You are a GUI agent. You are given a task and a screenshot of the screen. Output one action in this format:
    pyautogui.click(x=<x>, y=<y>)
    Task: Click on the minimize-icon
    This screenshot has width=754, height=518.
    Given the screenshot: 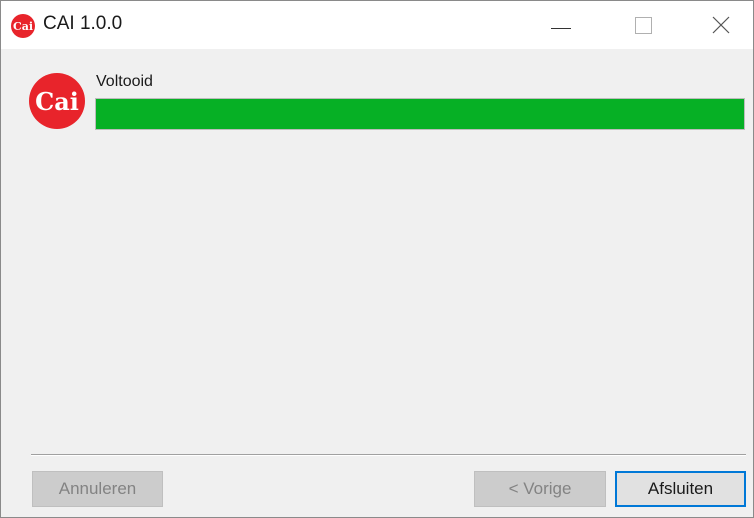 What is the action you would take?
    pyautogui.click(x=561, y=28)
    